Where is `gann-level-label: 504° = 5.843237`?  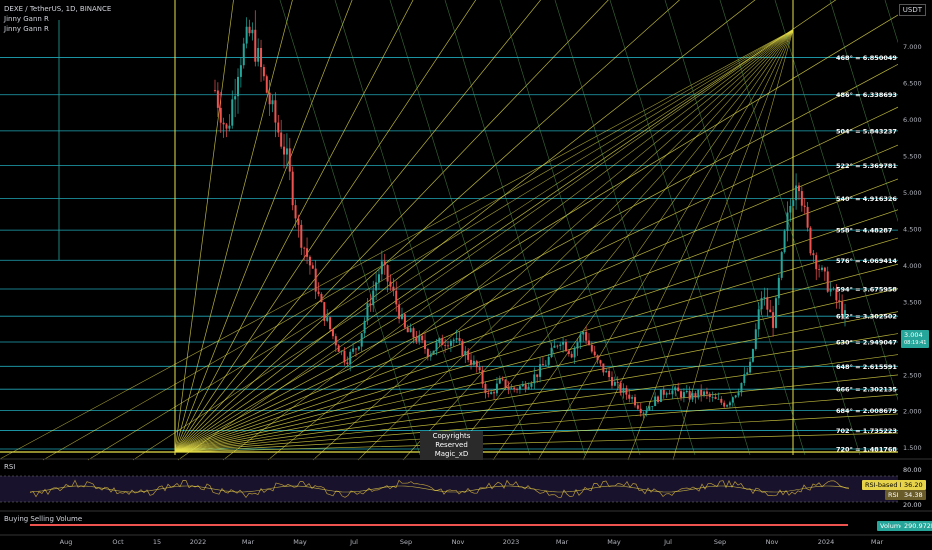
gann-level-label: 504° = 5.843237 is located at coordinates (866, 131).